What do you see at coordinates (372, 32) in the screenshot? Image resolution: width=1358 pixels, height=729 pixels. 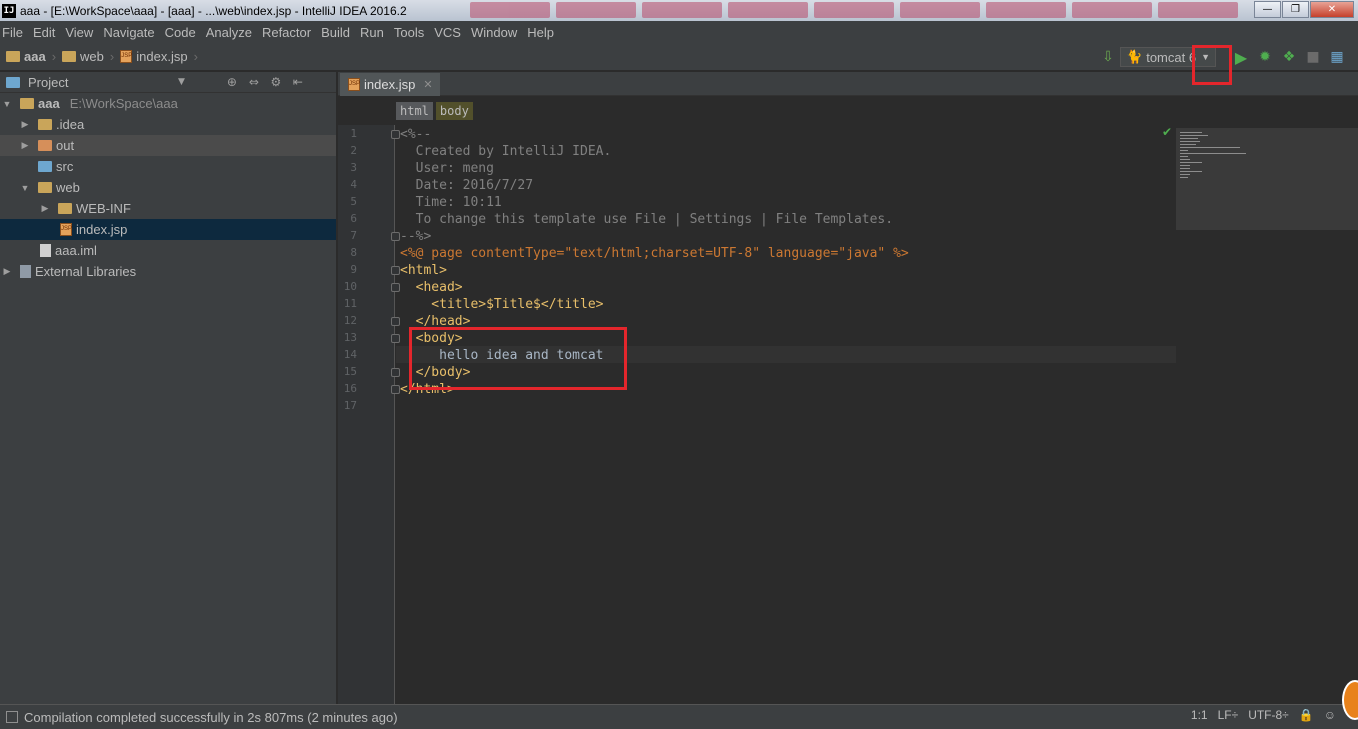 I see `menu-run: Run` at bounding box center [372, 32].